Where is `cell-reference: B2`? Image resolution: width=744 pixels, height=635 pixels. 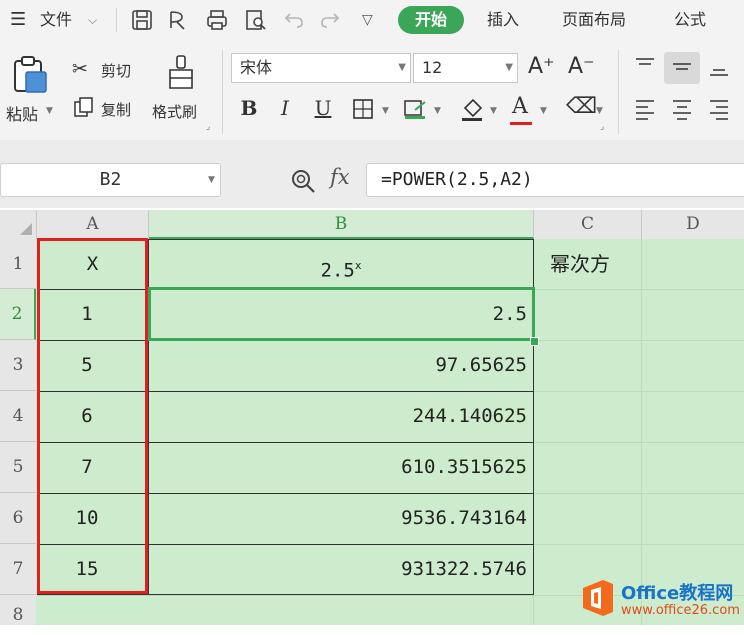 cell-reference: B2 is located at coordinates (110, 179).